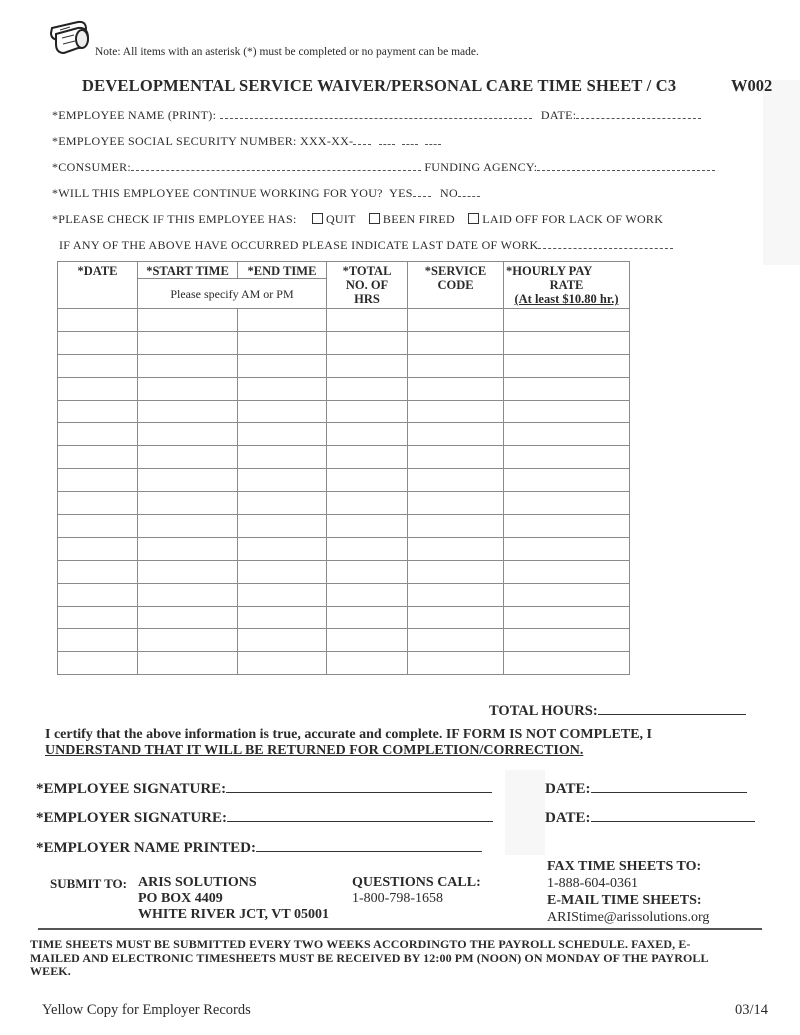 The height and width of the screenshot is (1035, 800). I want to click on yes-field, so click(421, 191).